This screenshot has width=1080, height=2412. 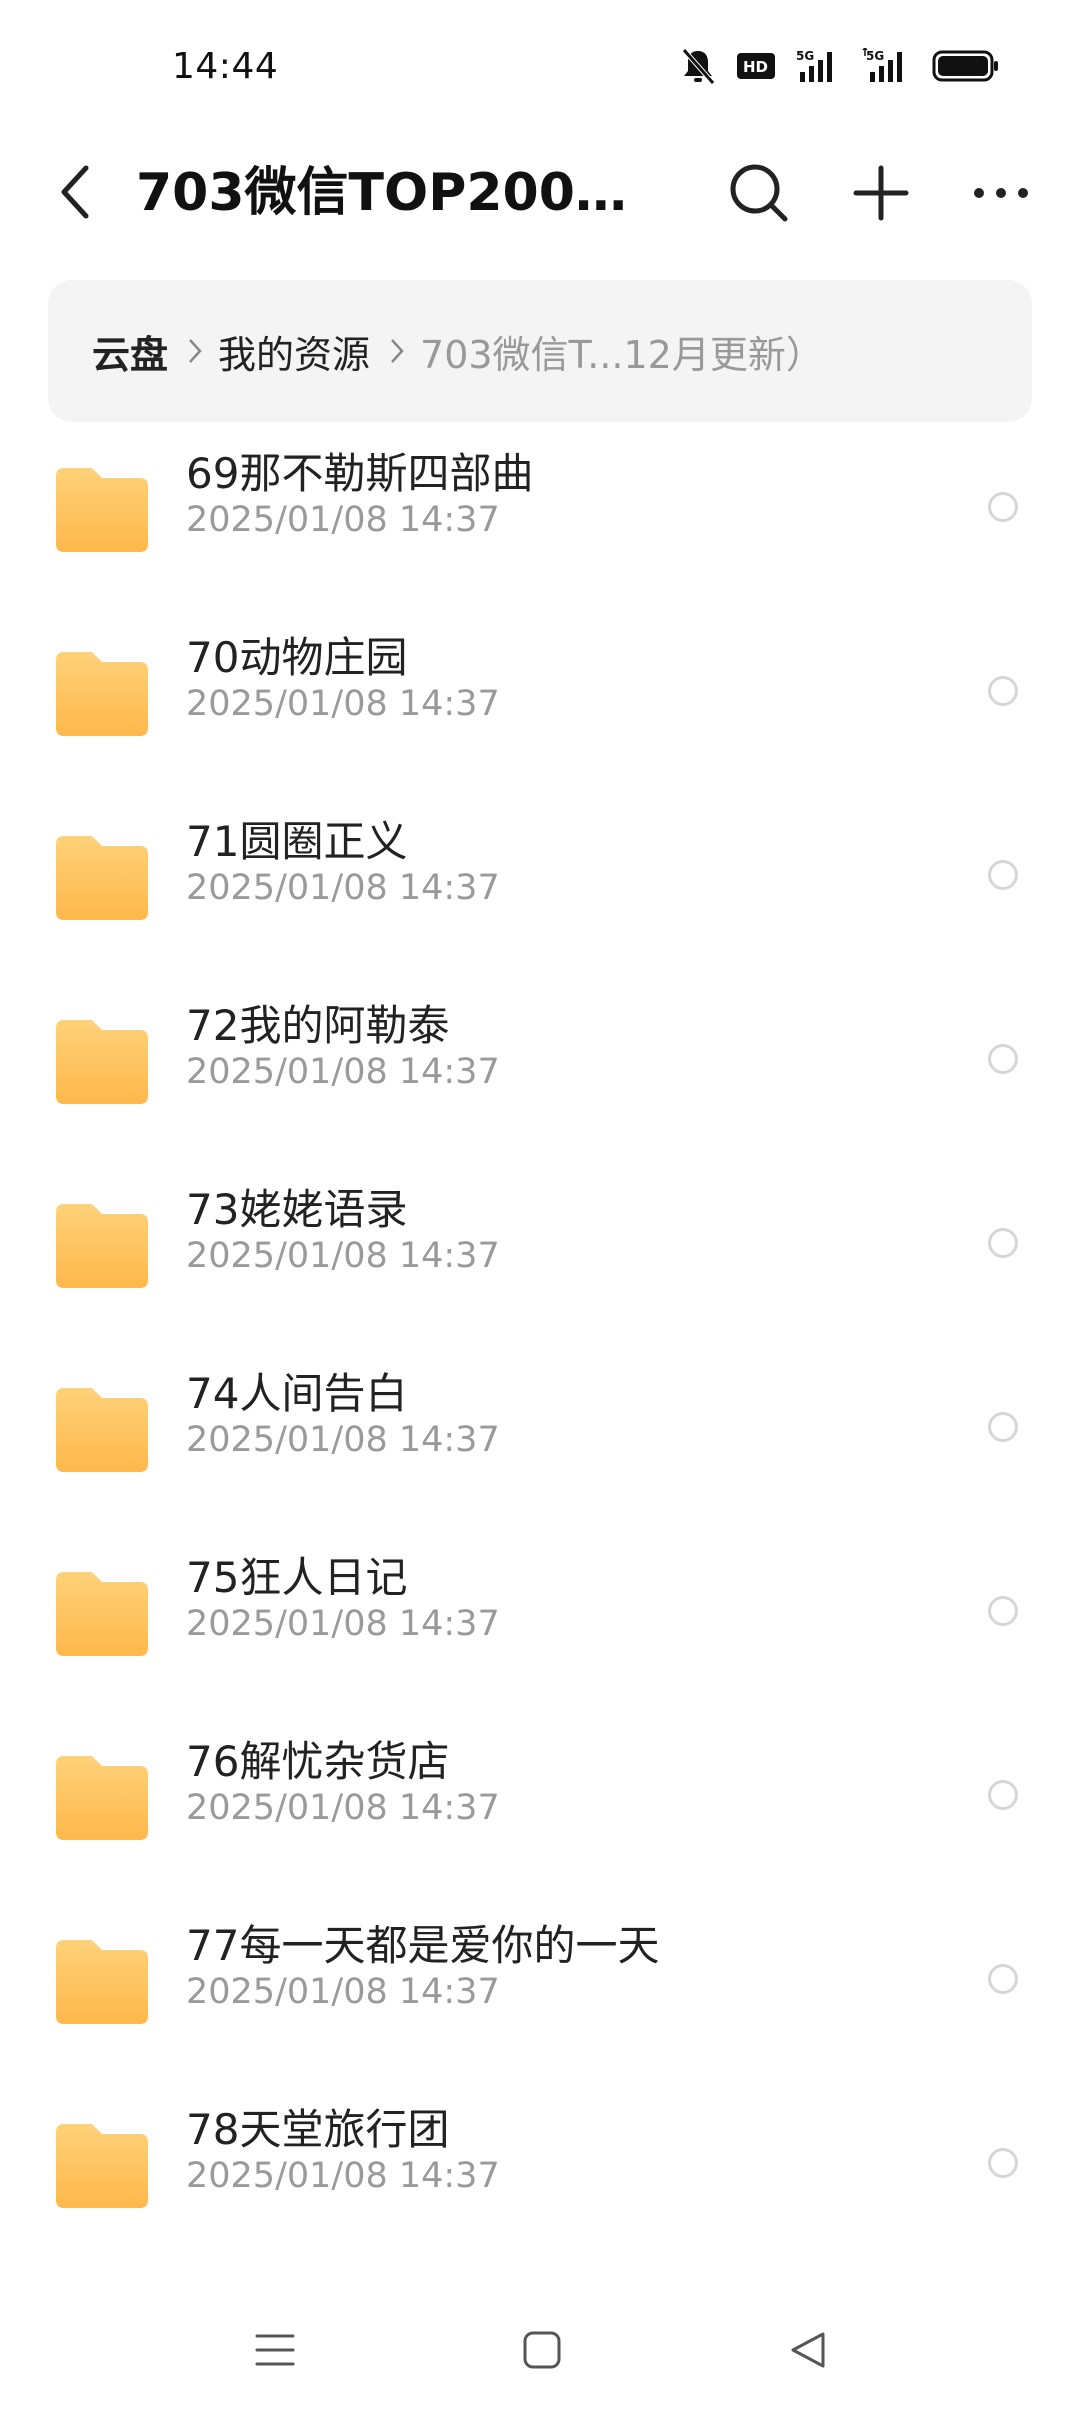 I want to click on chevron-left-icon, so click(x=75, y=194).